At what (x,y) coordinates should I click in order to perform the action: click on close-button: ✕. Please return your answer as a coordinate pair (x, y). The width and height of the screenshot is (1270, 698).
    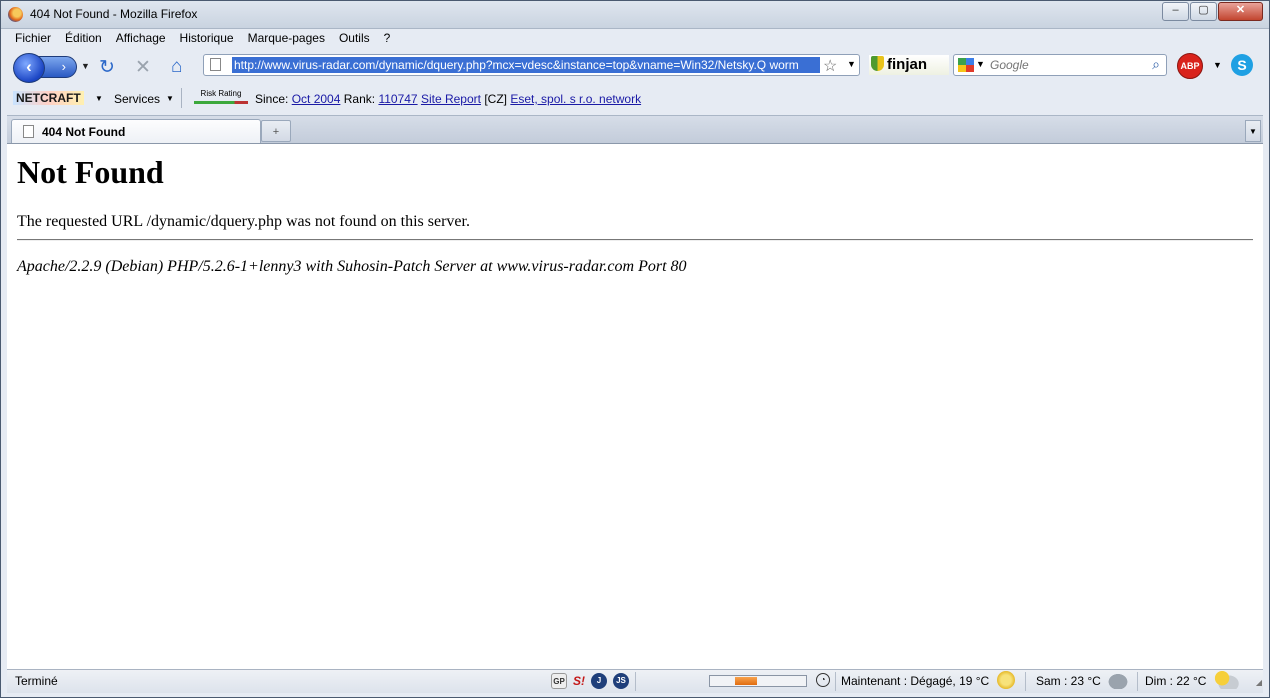
    Looking at the image, I should click on (1240, 11).